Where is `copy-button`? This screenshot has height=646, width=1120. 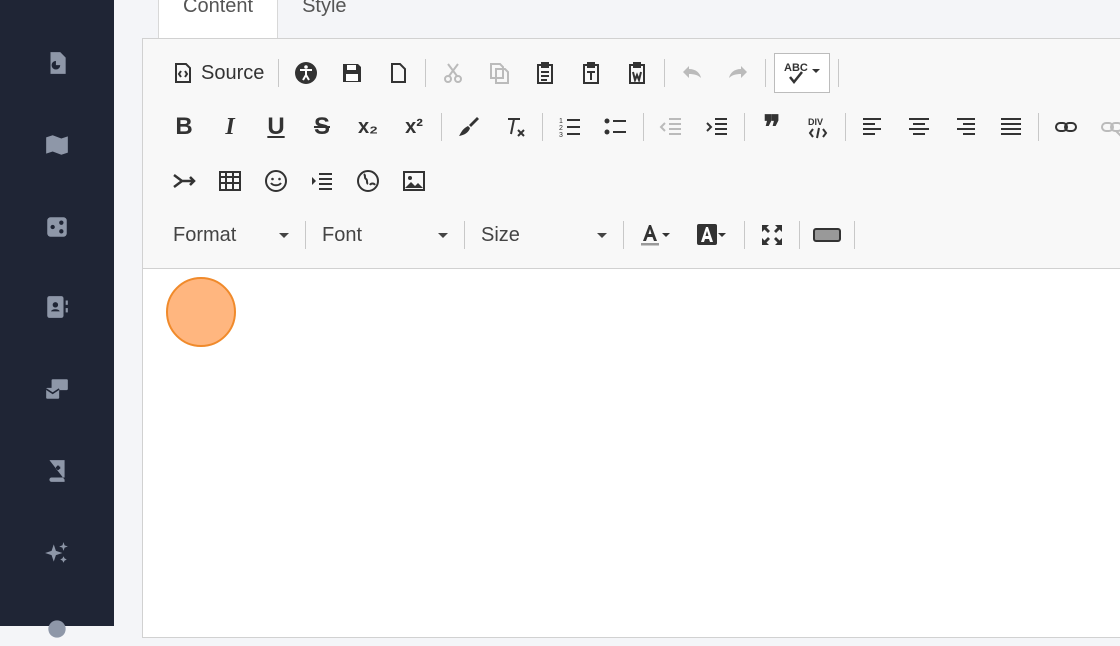 copy-button is located at coordinates (499, 73).